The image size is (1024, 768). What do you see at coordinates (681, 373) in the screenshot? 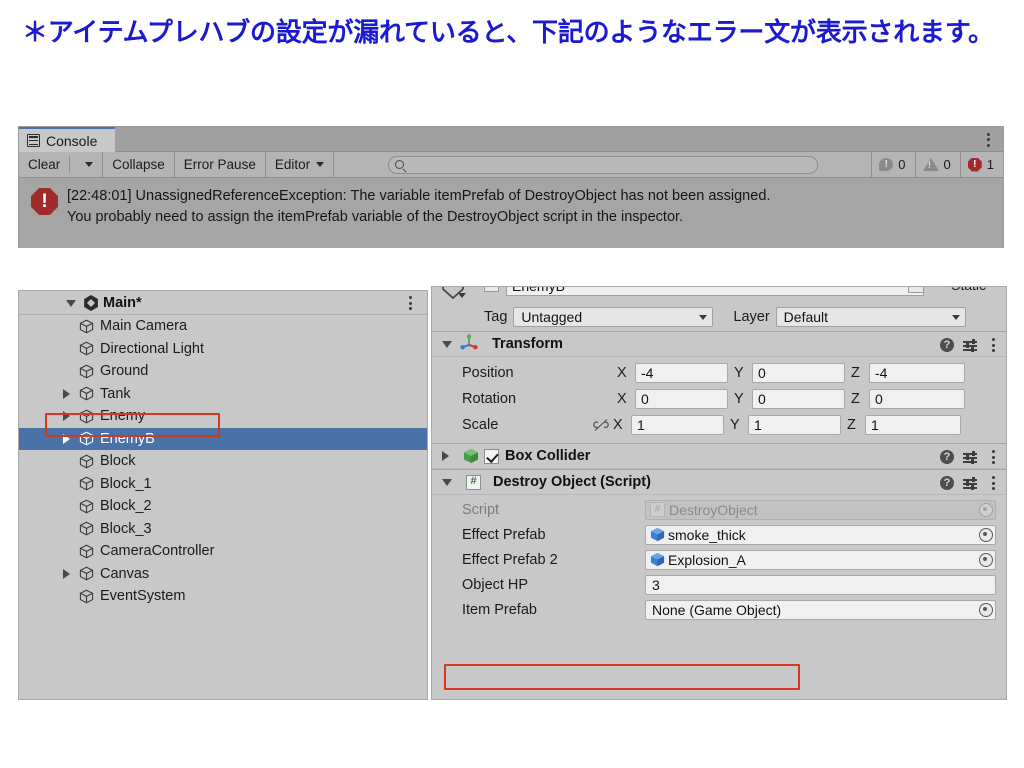
I see `transform-position-x-field: -4` at bounding box center [681, 373].